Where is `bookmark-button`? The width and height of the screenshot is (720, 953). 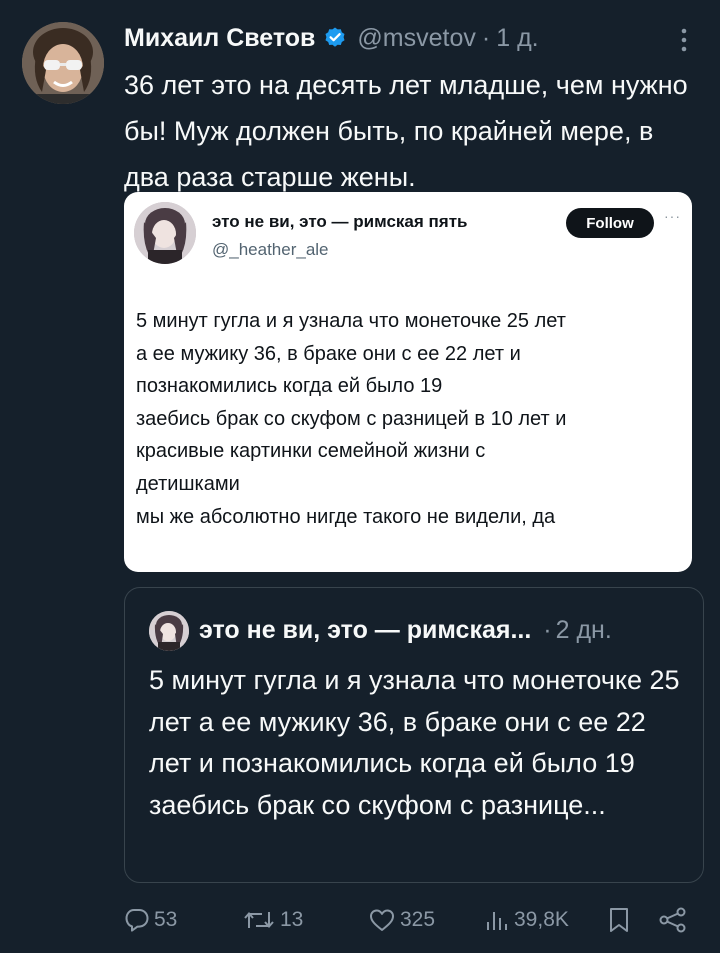 bookmark-button is located at coordinates (619, 920).